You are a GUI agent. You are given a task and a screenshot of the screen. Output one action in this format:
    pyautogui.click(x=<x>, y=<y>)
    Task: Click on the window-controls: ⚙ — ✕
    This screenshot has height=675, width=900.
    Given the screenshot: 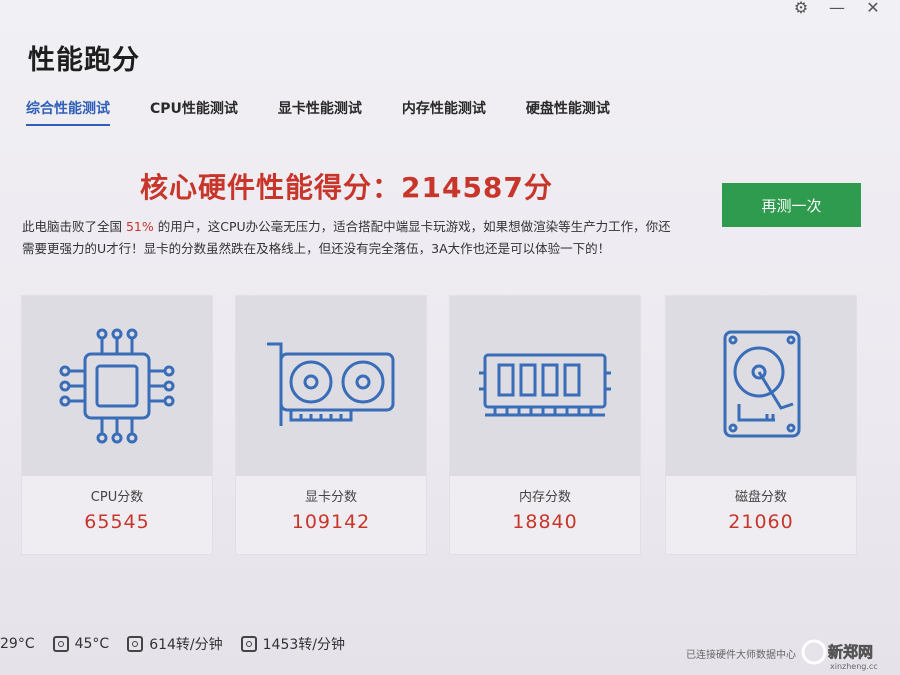 What is the action you would take?
    pyautogui.click(x=837, y=8)
    